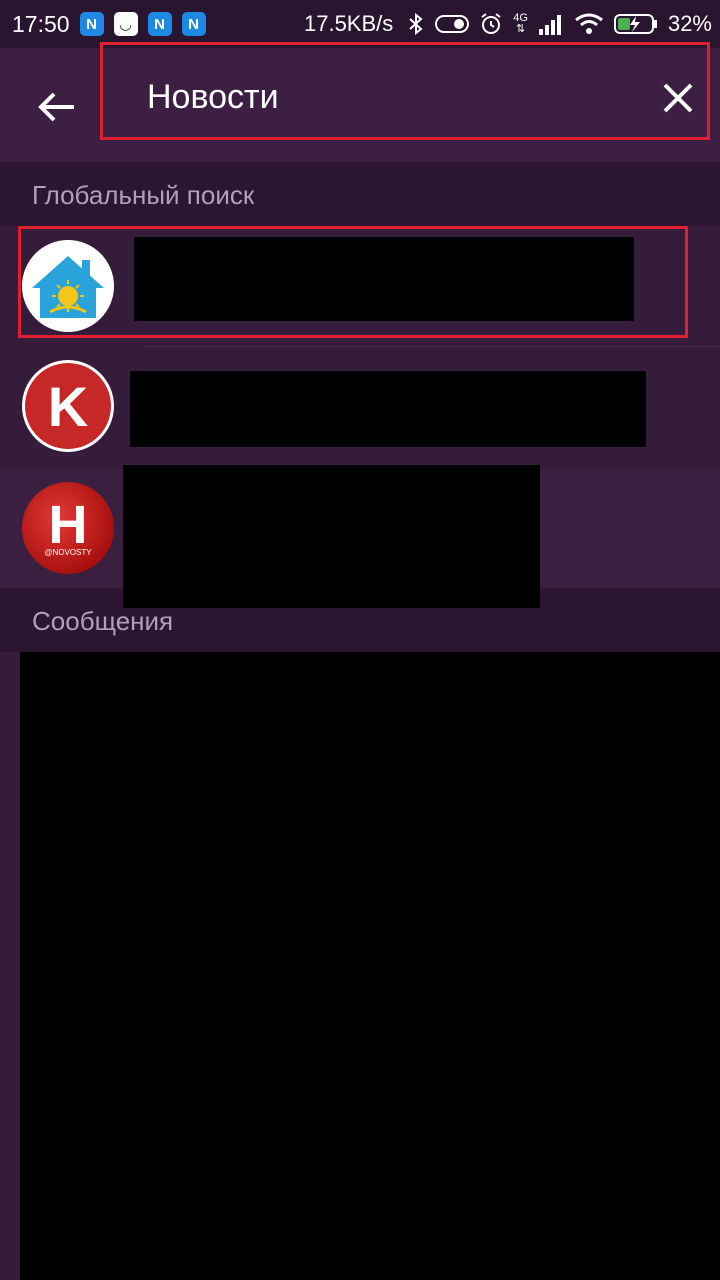 Image resolution: width=720 pixels, height=1280 pixels. I want to click on wifi-icon, so click(589, 23).